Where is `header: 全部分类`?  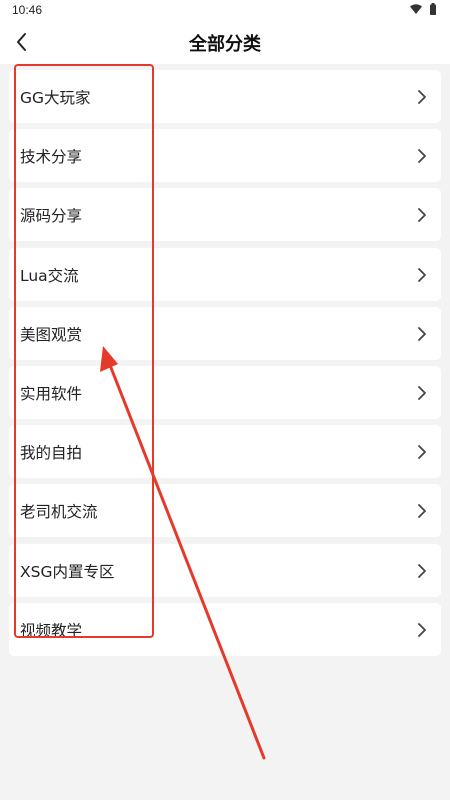 header: 全部分类 is located at coordinates (225, 42).